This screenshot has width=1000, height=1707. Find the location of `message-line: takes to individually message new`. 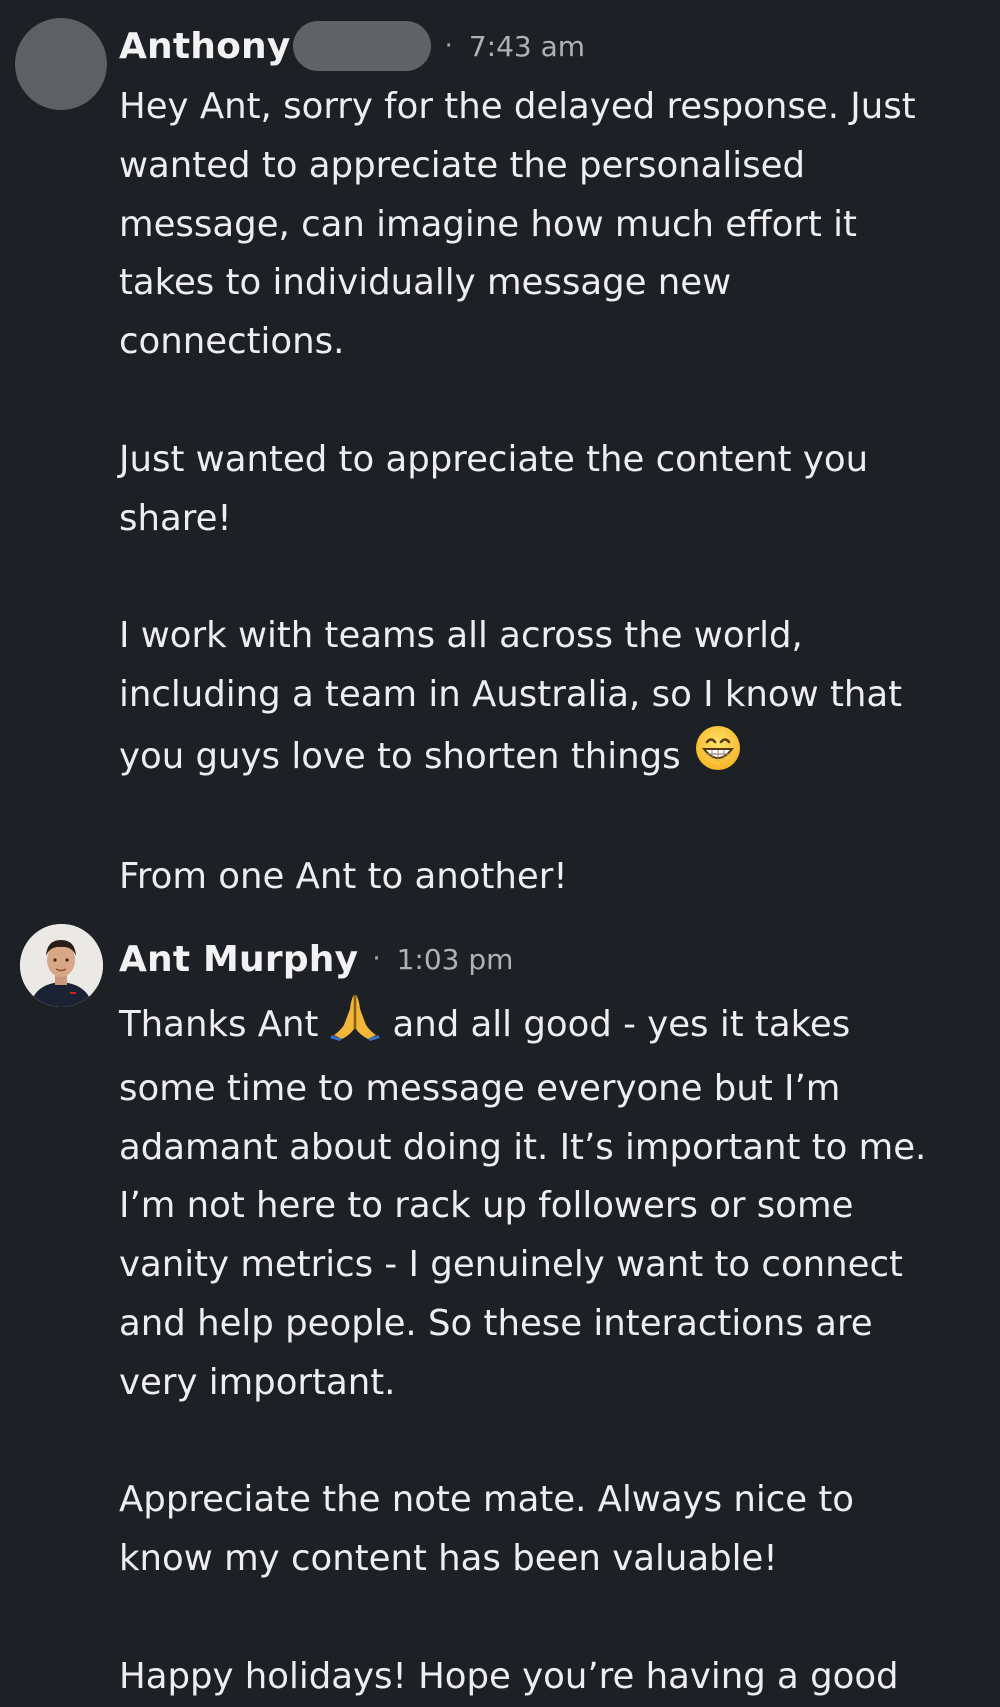

message-line: takes to individually message new is located at coordinates (425, 283).